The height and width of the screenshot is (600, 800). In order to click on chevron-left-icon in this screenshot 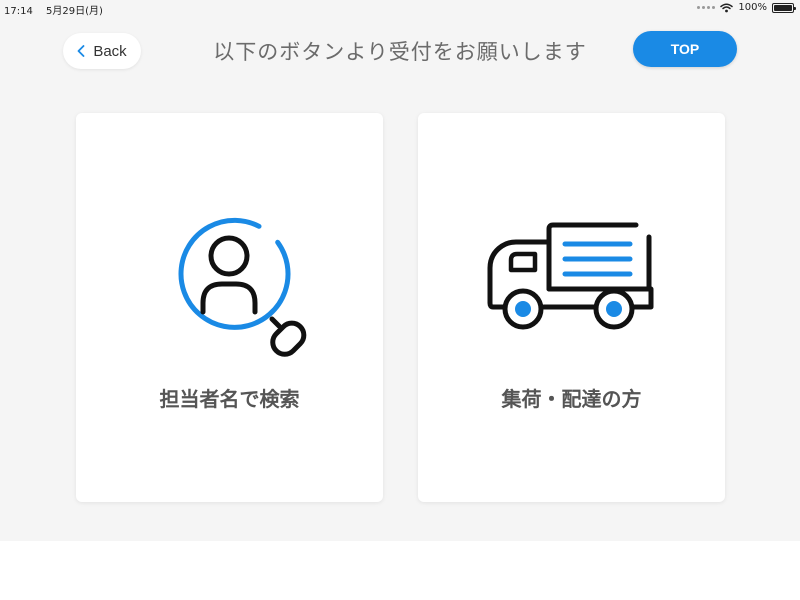, I will do `click(81, 51)`.